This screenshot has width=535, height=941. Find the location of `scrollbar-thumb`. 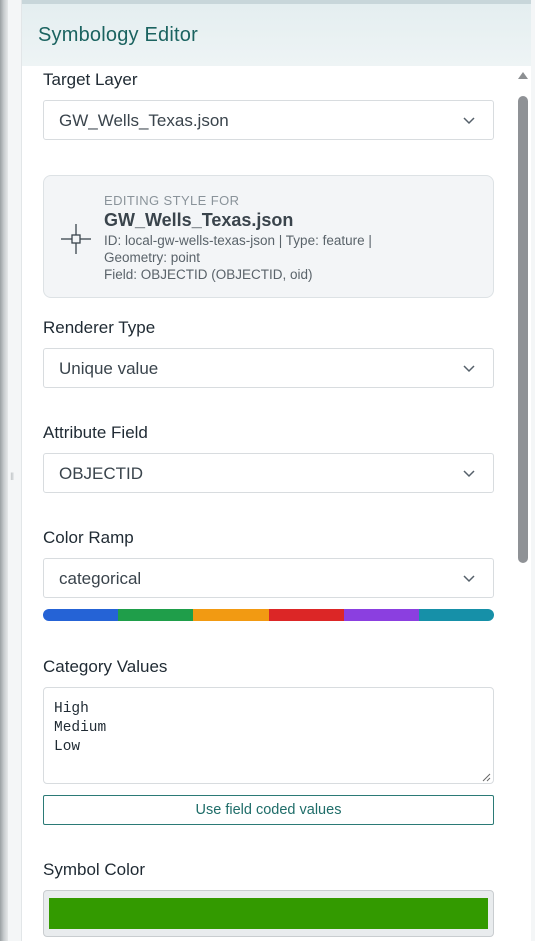

scrollbar-thumb is located at coordinates (523, 329).